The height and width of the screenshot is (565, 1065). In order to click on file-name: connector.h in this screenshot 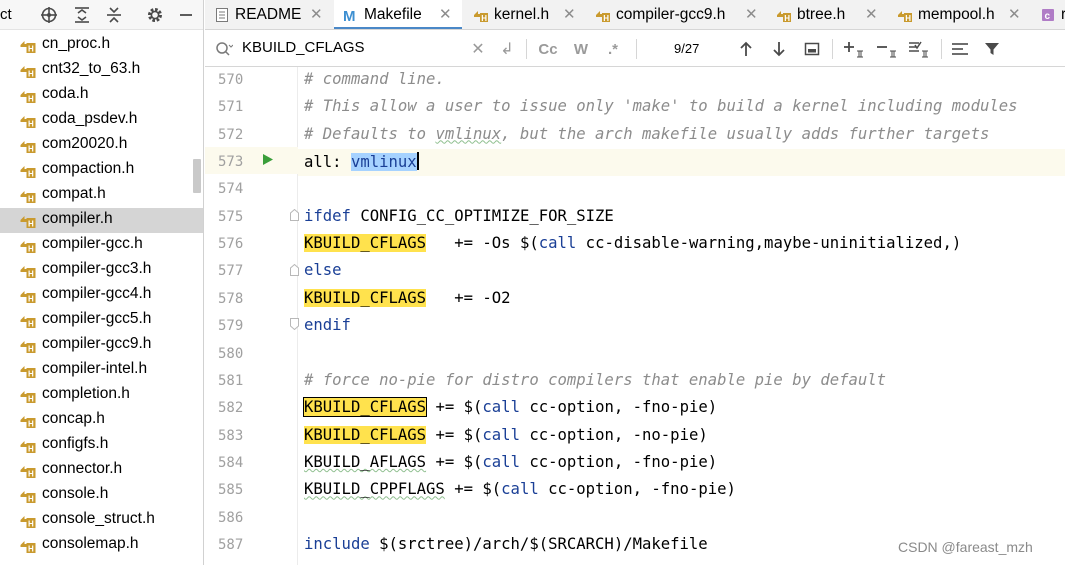, I will do `click(82, 468)`.